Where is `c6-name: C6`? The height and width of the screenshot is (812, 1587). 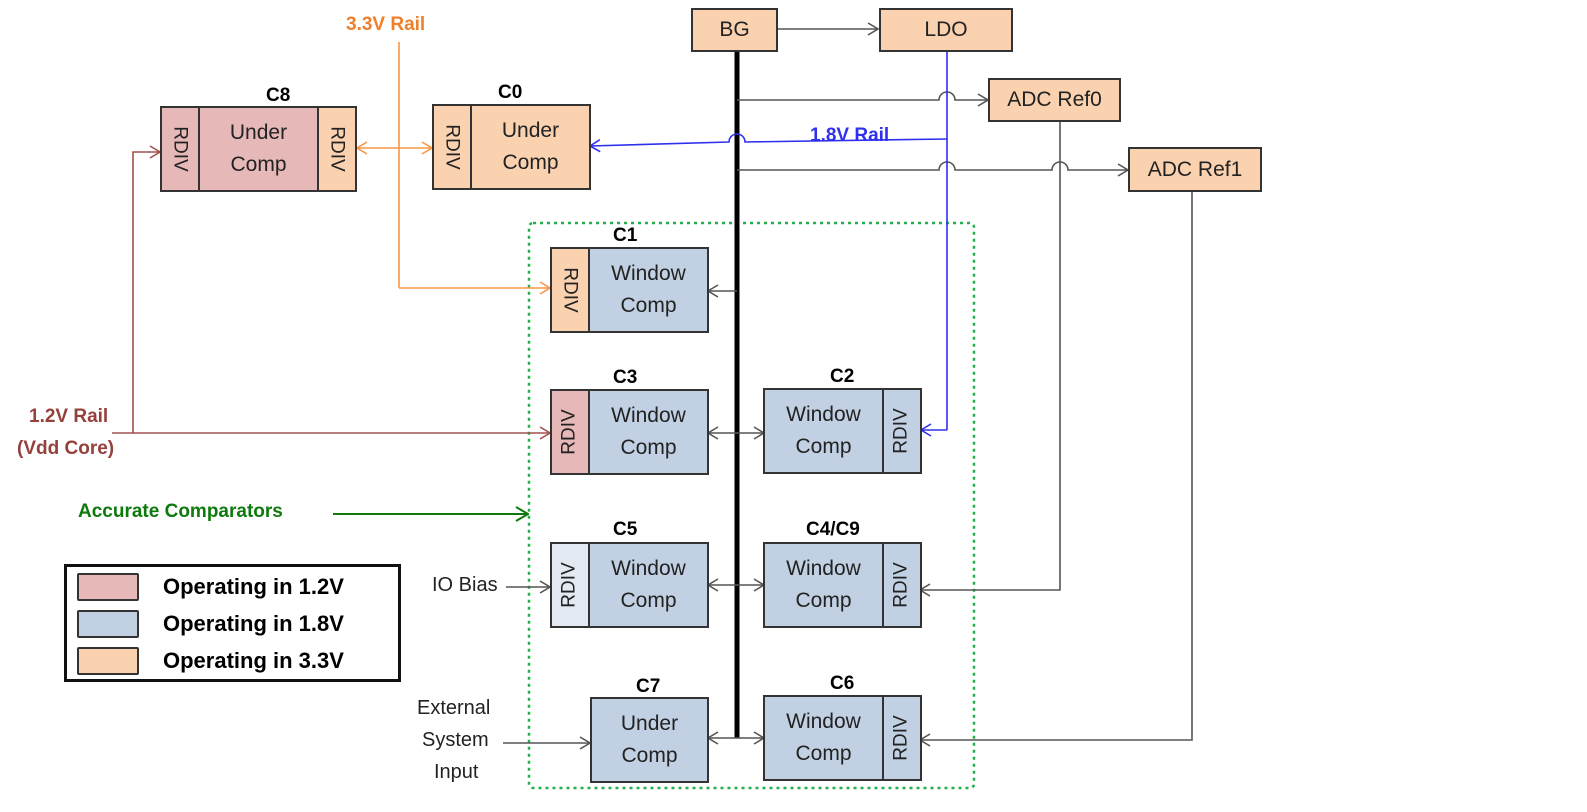 c6-name: C6 is located at coordinates (842, 683).